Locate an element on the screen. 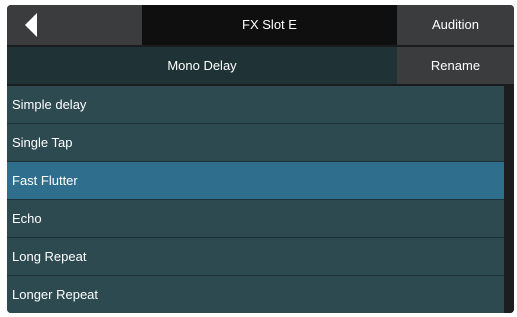 This screenshot has height=317, width=517. rename-button: Rename is located at coordinates (455, 65).